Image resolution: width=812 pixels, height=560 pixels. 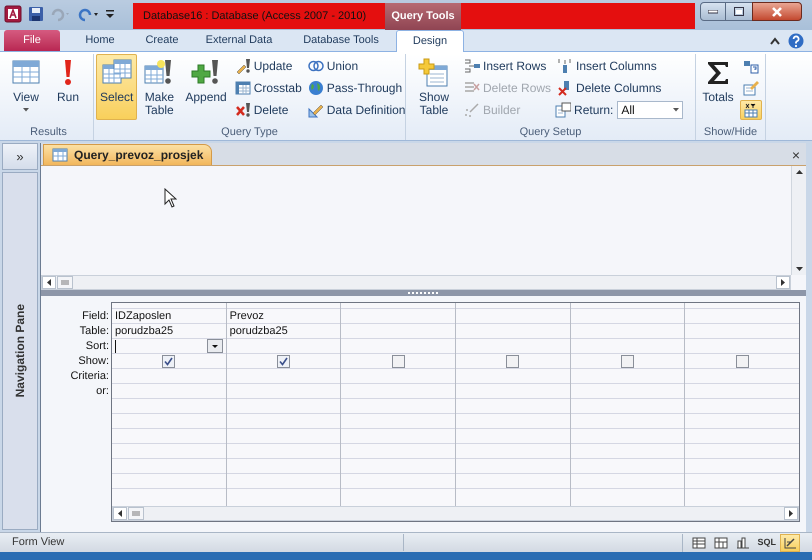 I want to click on customize-icon, so click(x=110, y=14).